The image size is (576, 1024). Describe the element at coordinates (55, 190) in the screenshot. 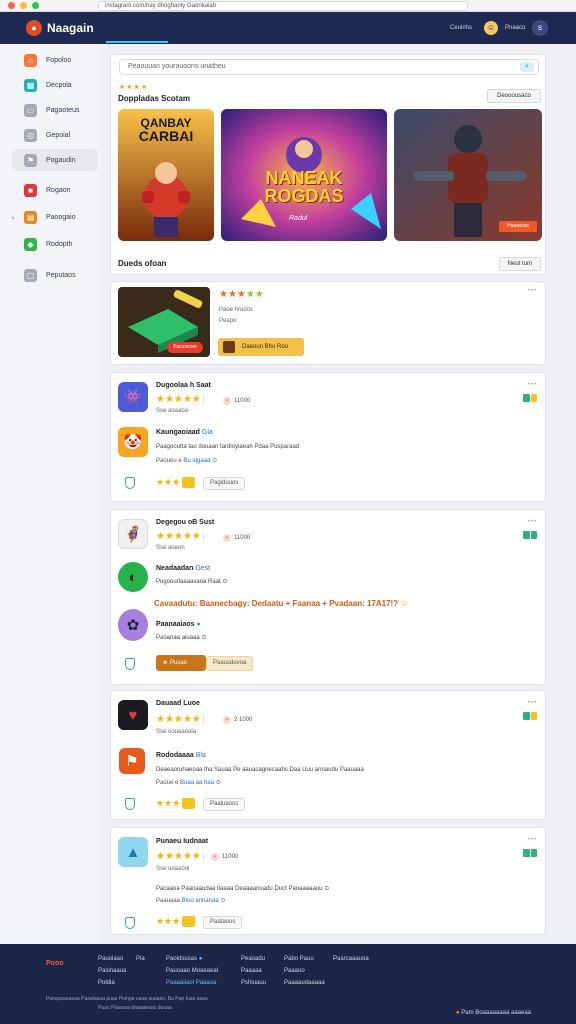

I see `sidebar-item-bag: ■ Rogaon` at that location.